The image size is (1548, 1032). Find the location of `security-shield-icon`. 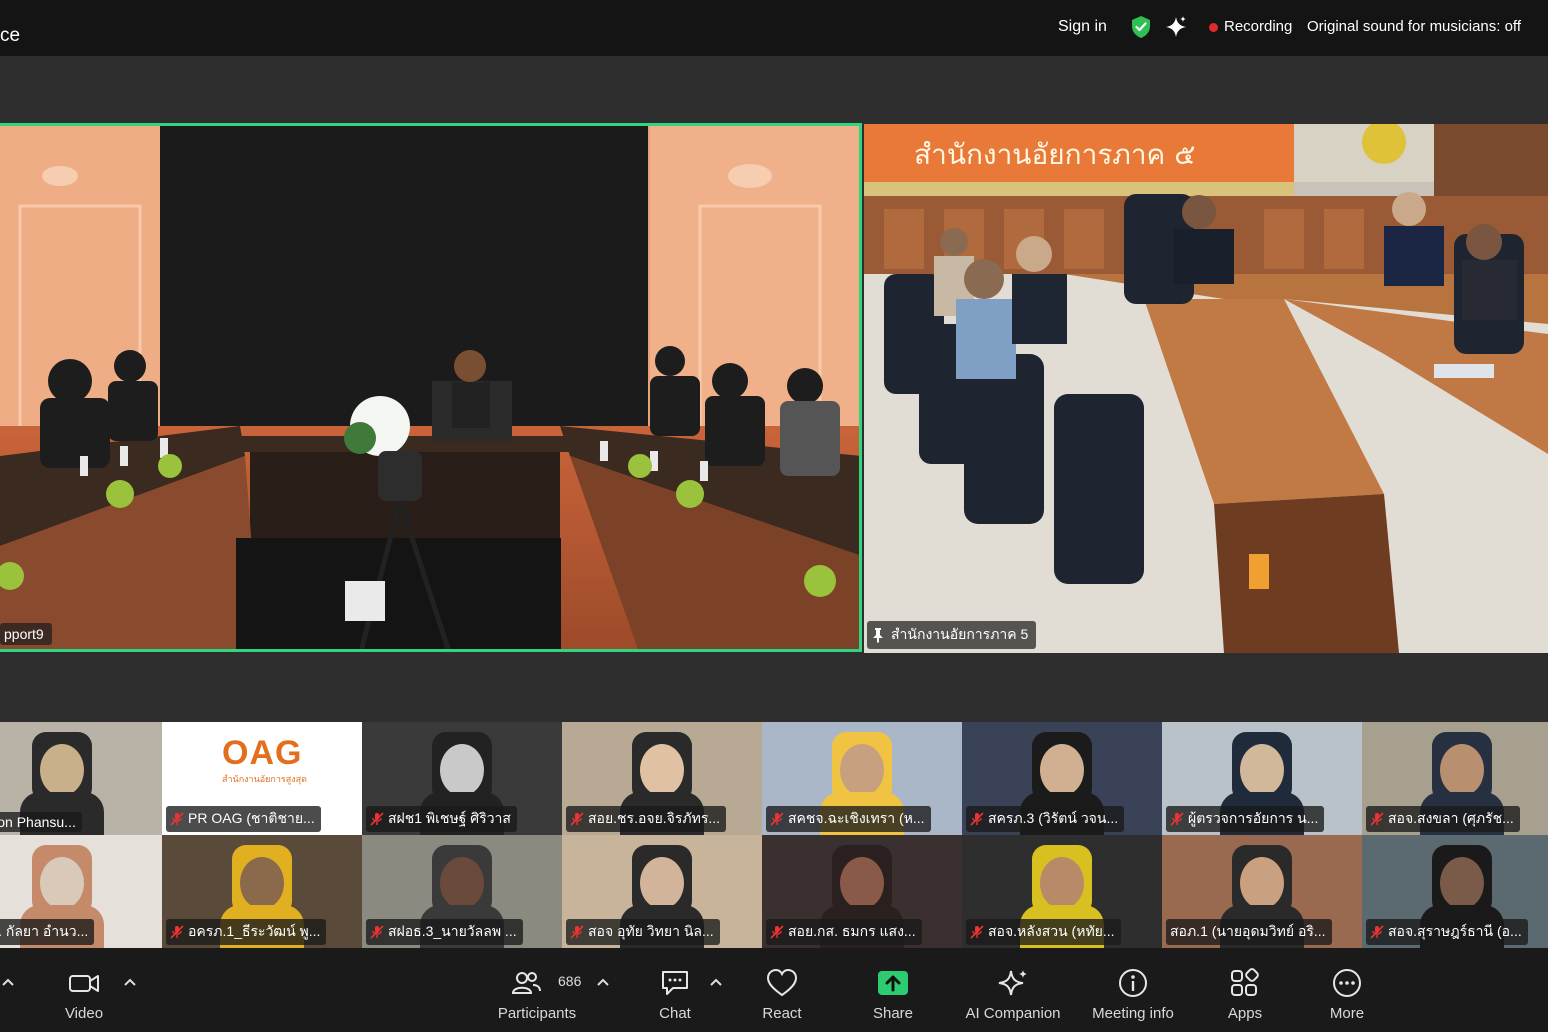

security-shield-icon is located at coordinates (1141, 27).